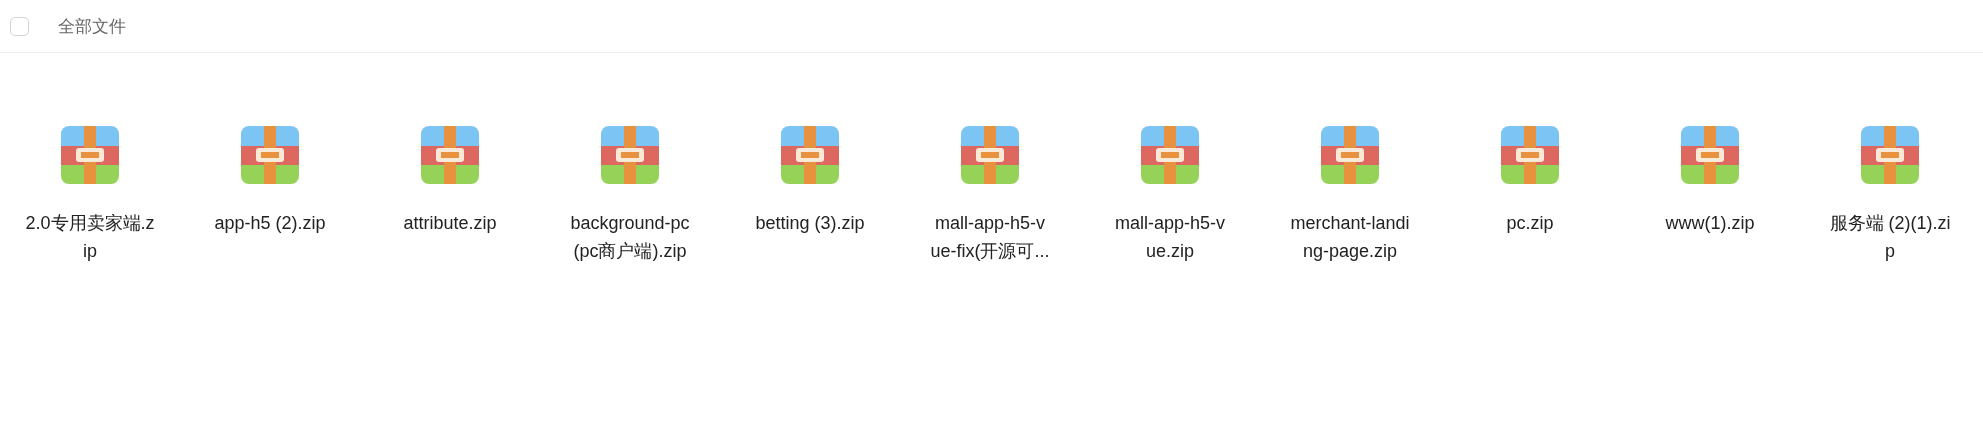 This screenshot has height=445, width=1983. What do you see at coordinates (90, 237) in the screenshot?
I see `file-name: 2.0专用卖家端.z ip` at bounding box center [90, 237].